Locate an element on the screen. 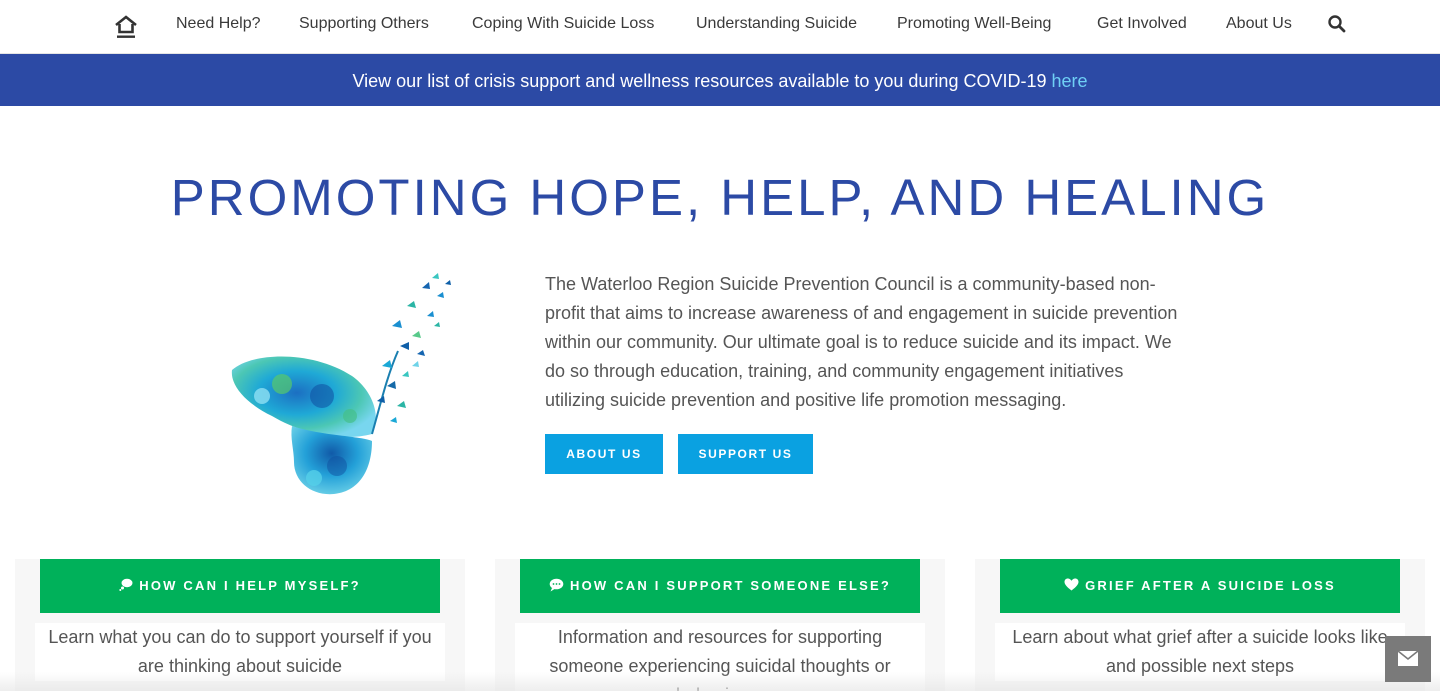 The width and height of the screenshot is (1440, 691). nav-item-need-help: Need Help? is located at coordinates (218, 24).